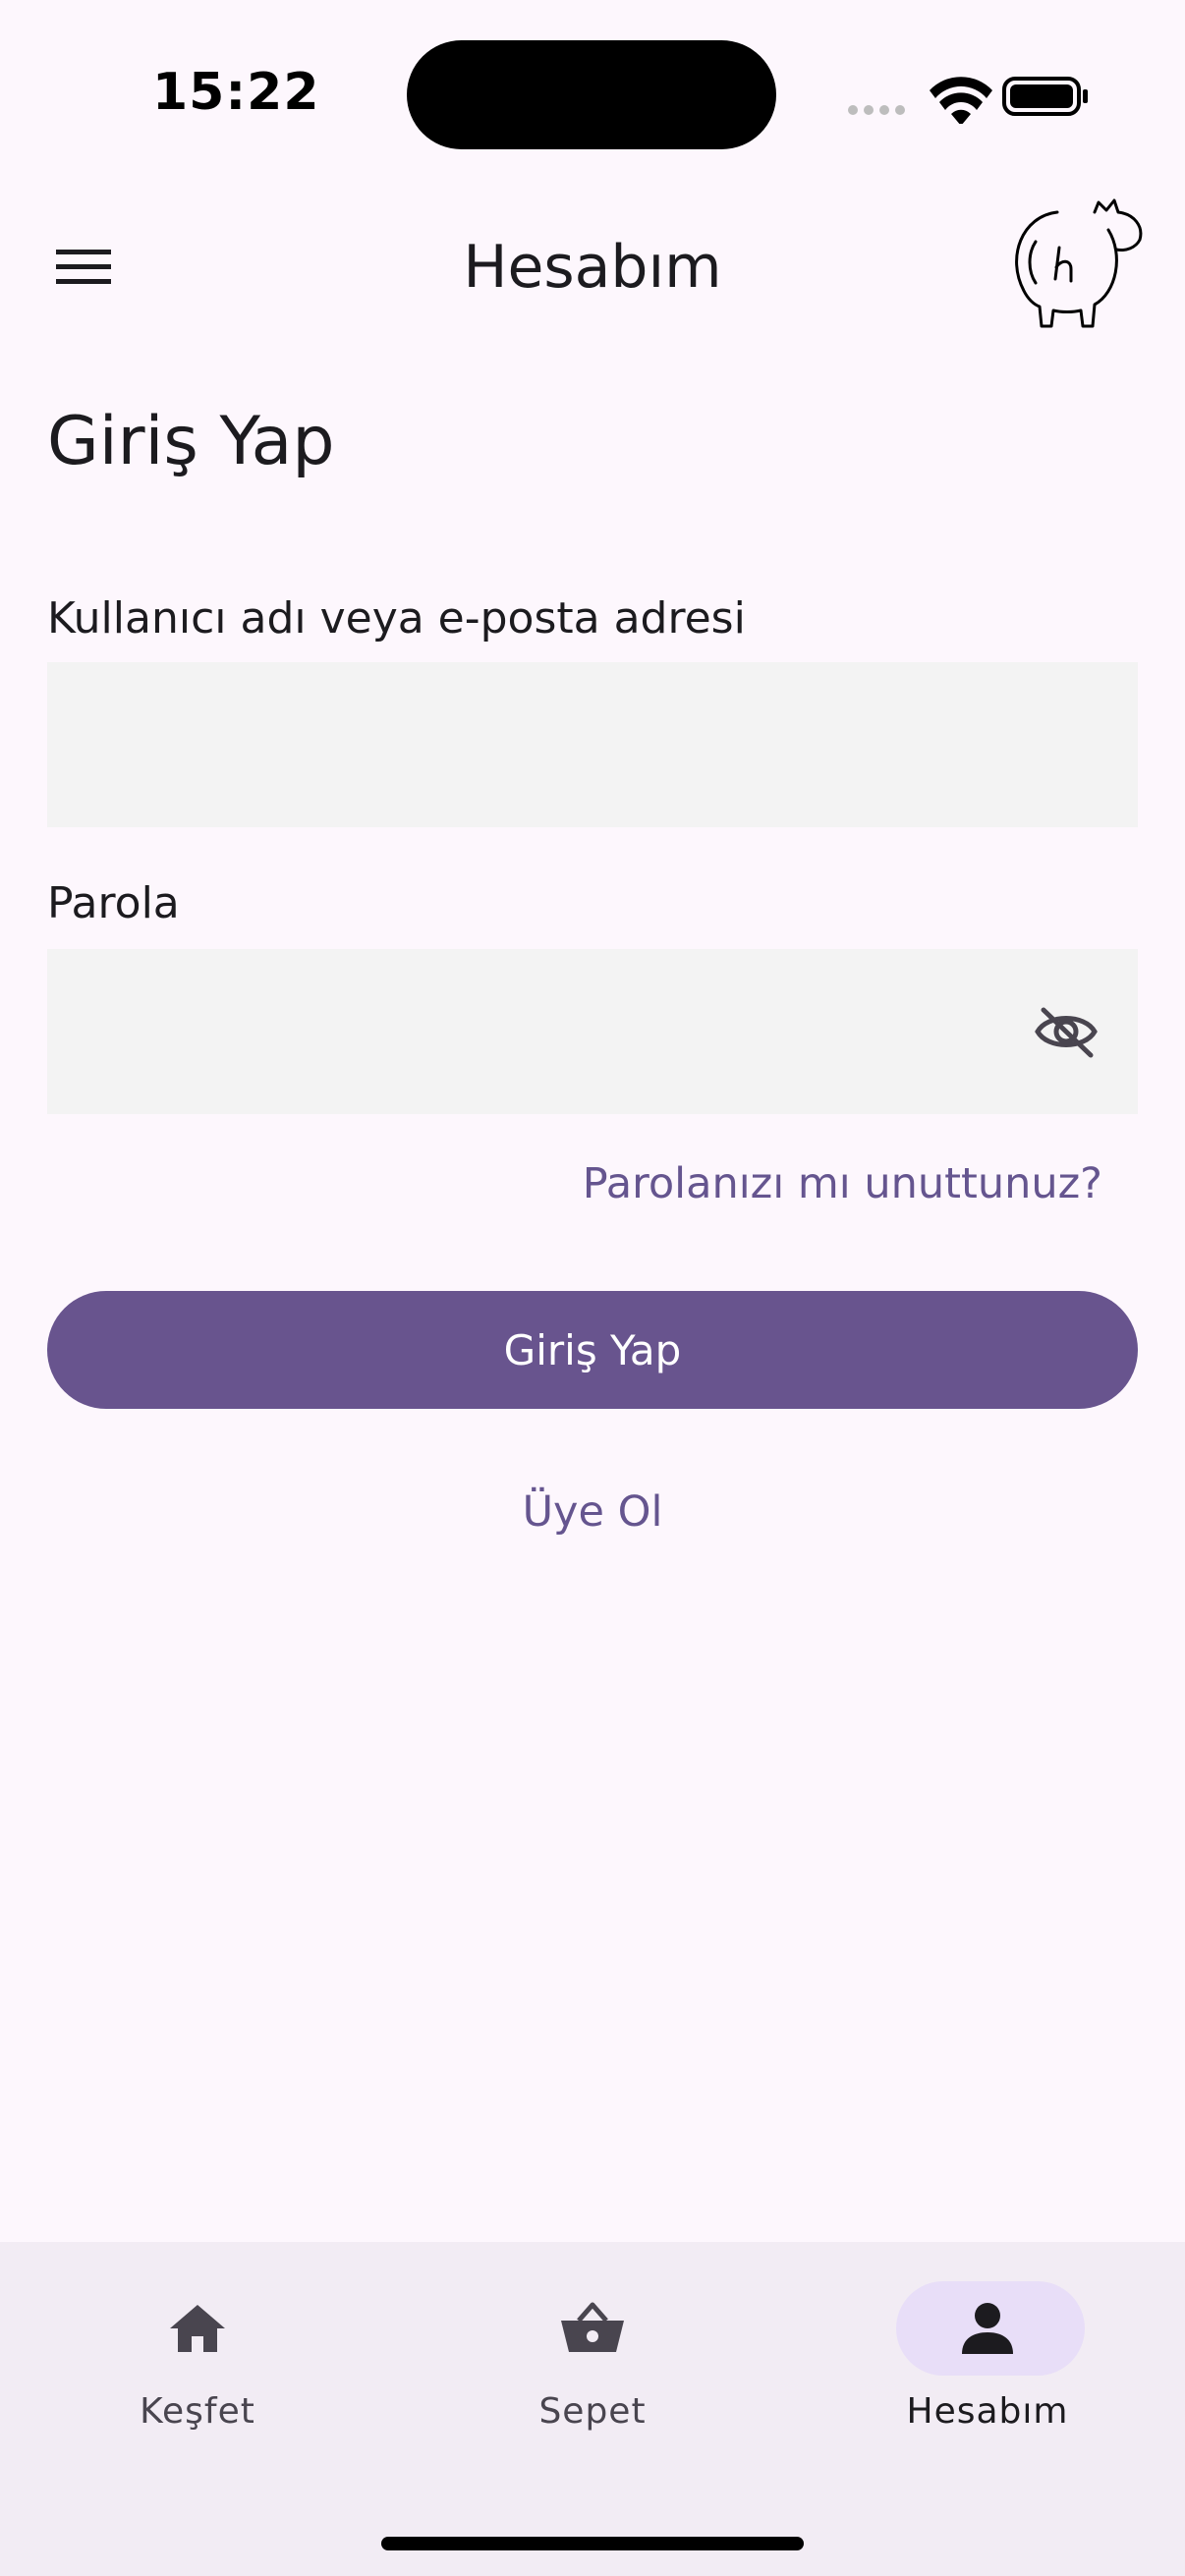 The image size is (1185, 2576). Describe the element at coordinates (198, 2411) in the screenshot. I see `nav-item-label: Keşfet` at that location.